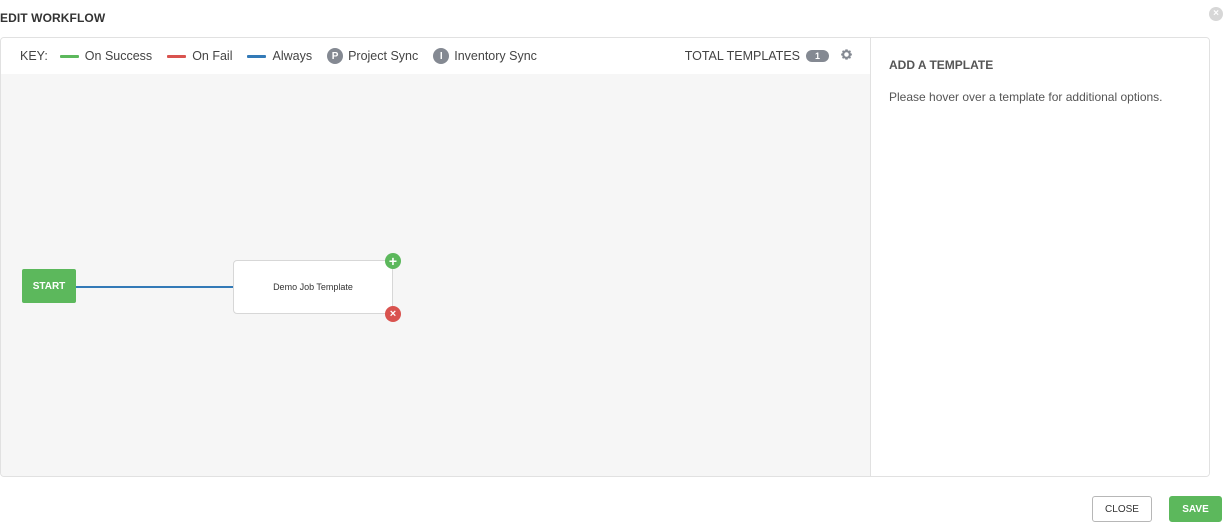 The width and height of the screenshot is (1225, 529). What do you see at coordinates (118, 56) in the screenshot?
I see `key-on-success-label: On Success` at bounding box center [118, 56].